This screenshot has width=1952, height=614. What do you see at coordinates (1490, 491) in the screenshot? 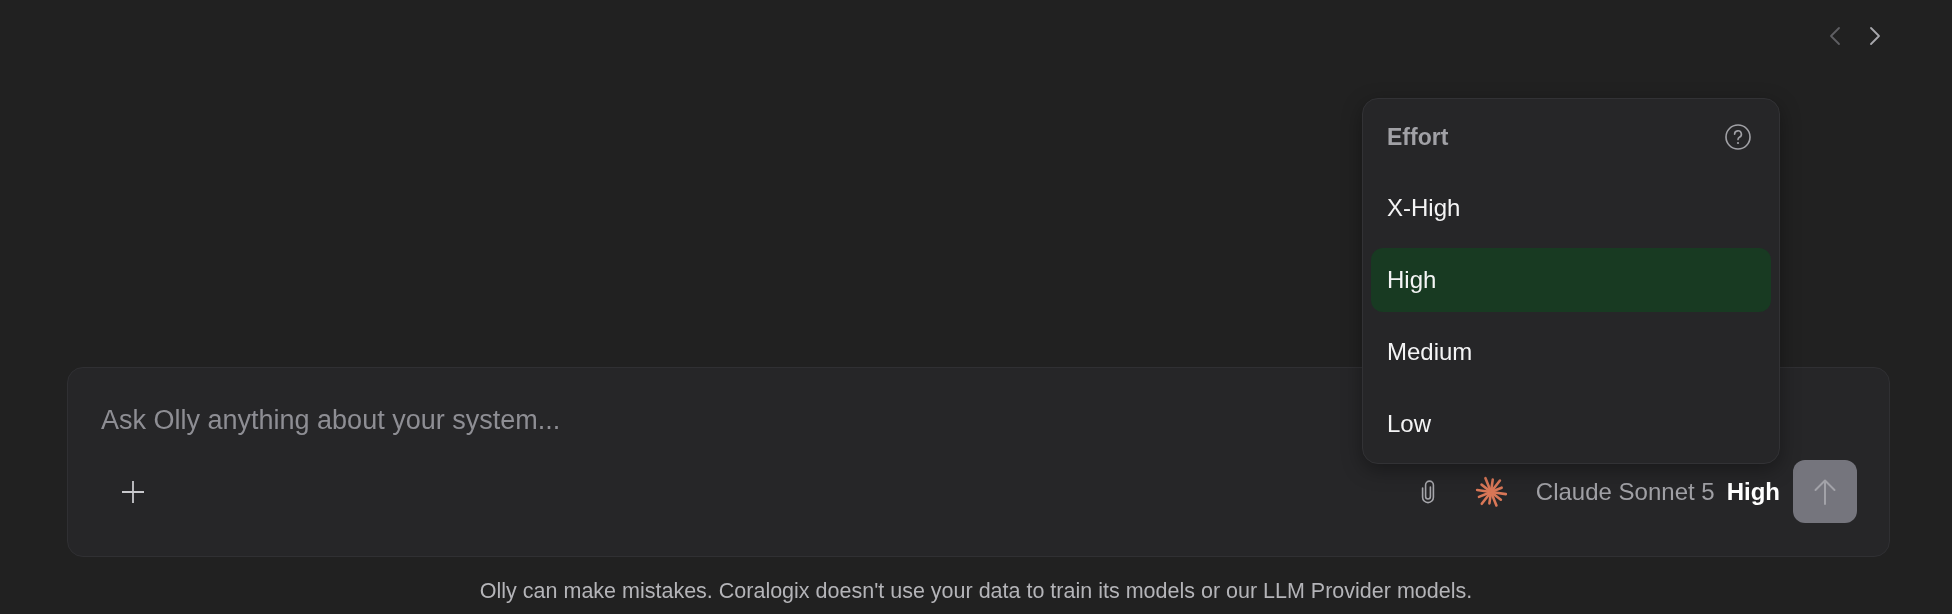
I see `starburst-icon` at bounding box center [1490, 491].